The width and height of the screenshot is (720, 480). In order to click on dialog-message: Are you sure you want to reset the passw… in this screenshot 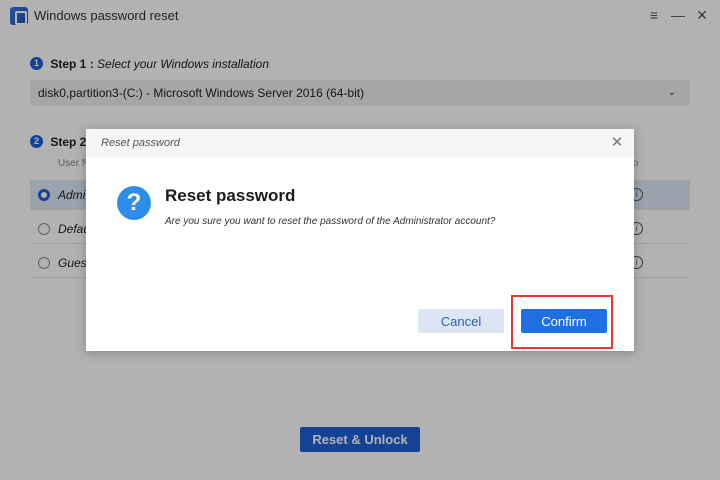, I will do `click(330, 221)`.